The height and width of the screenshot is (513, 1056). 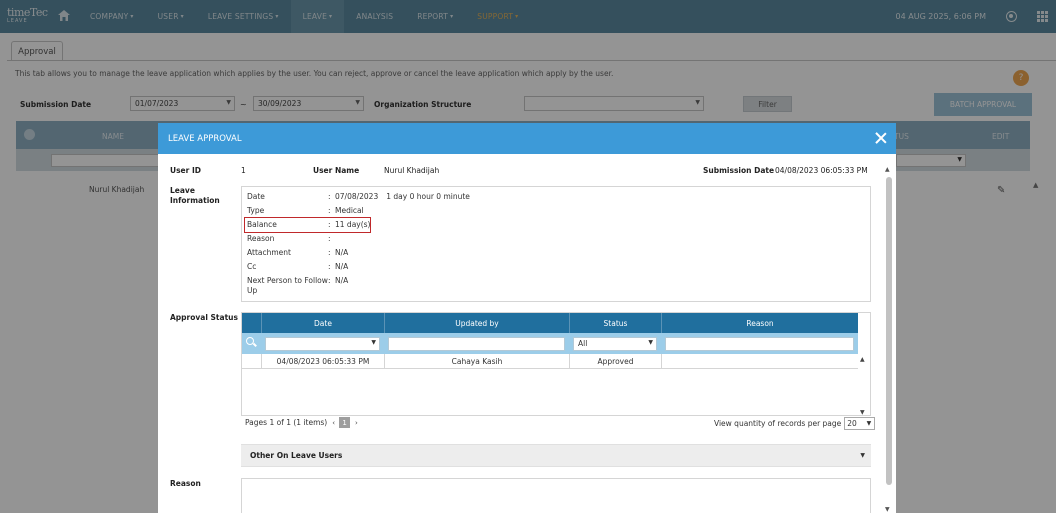 What do you see at coordinates (305, 210) in the screenshot?
I see `info-type-row: Type: Medical` at bounding box center [305, 210].